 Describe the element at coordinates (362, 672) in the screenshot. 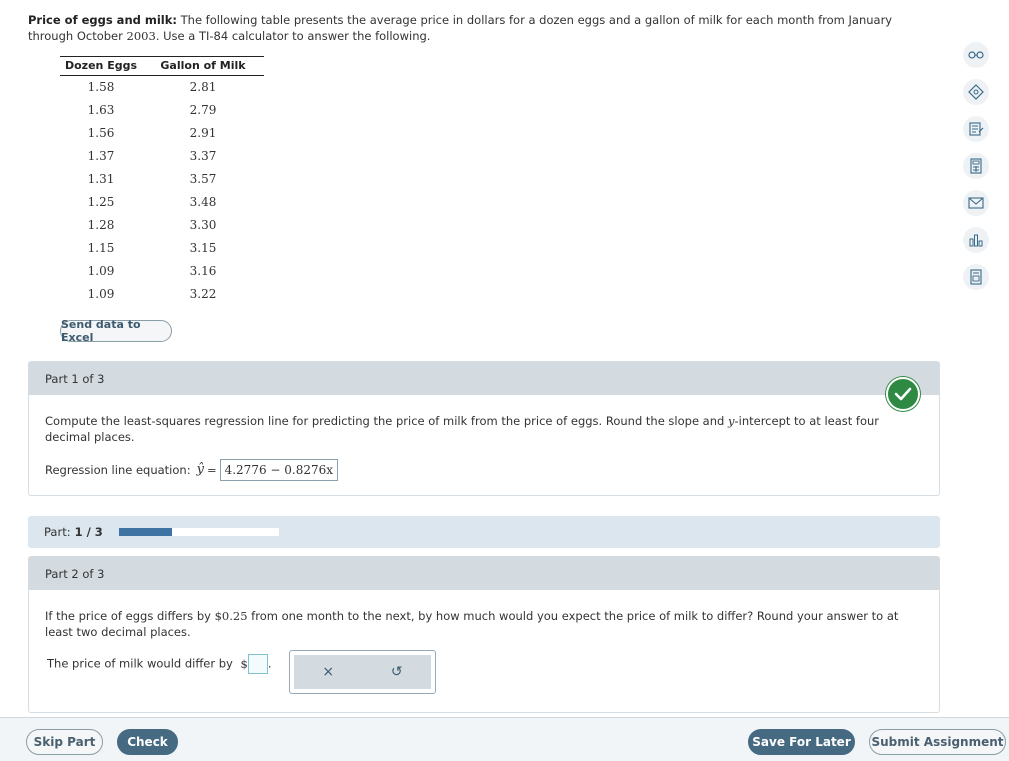

I see `math-input-popup: × ↺` at that location.